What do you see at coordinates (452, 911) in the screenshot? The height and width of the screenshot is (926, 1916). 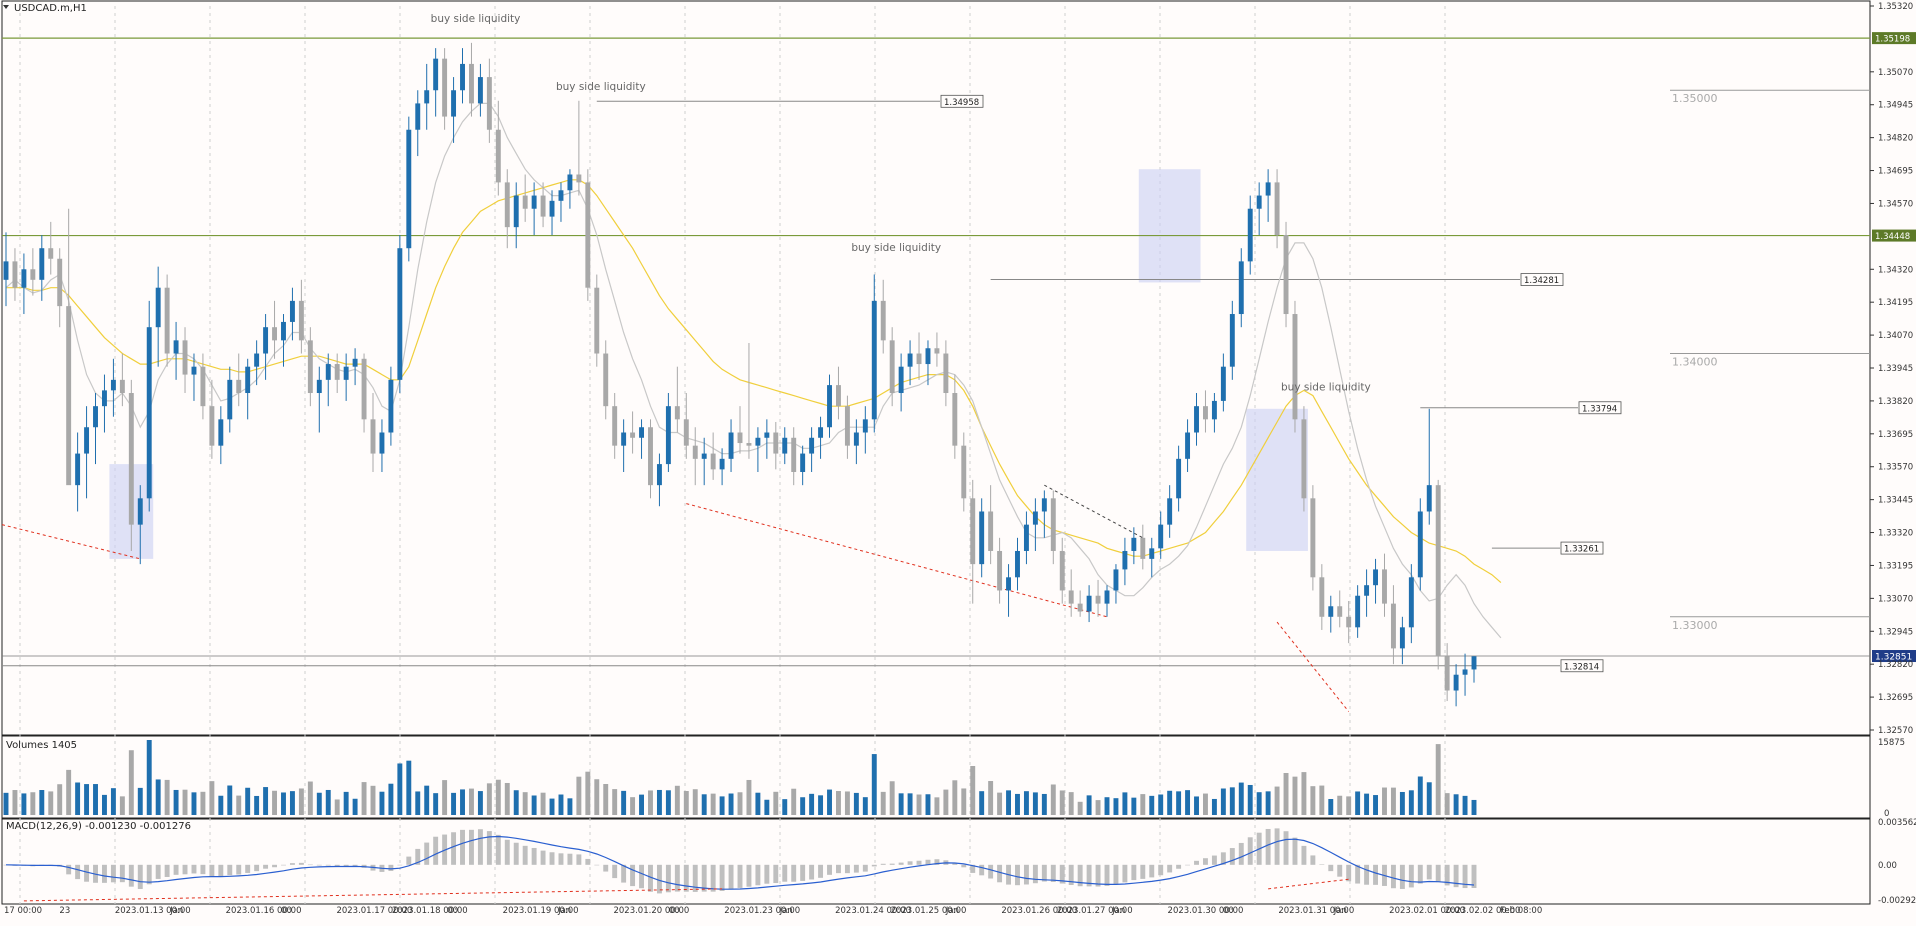 I see `time-label: 00` at bounding box center [452, 911].